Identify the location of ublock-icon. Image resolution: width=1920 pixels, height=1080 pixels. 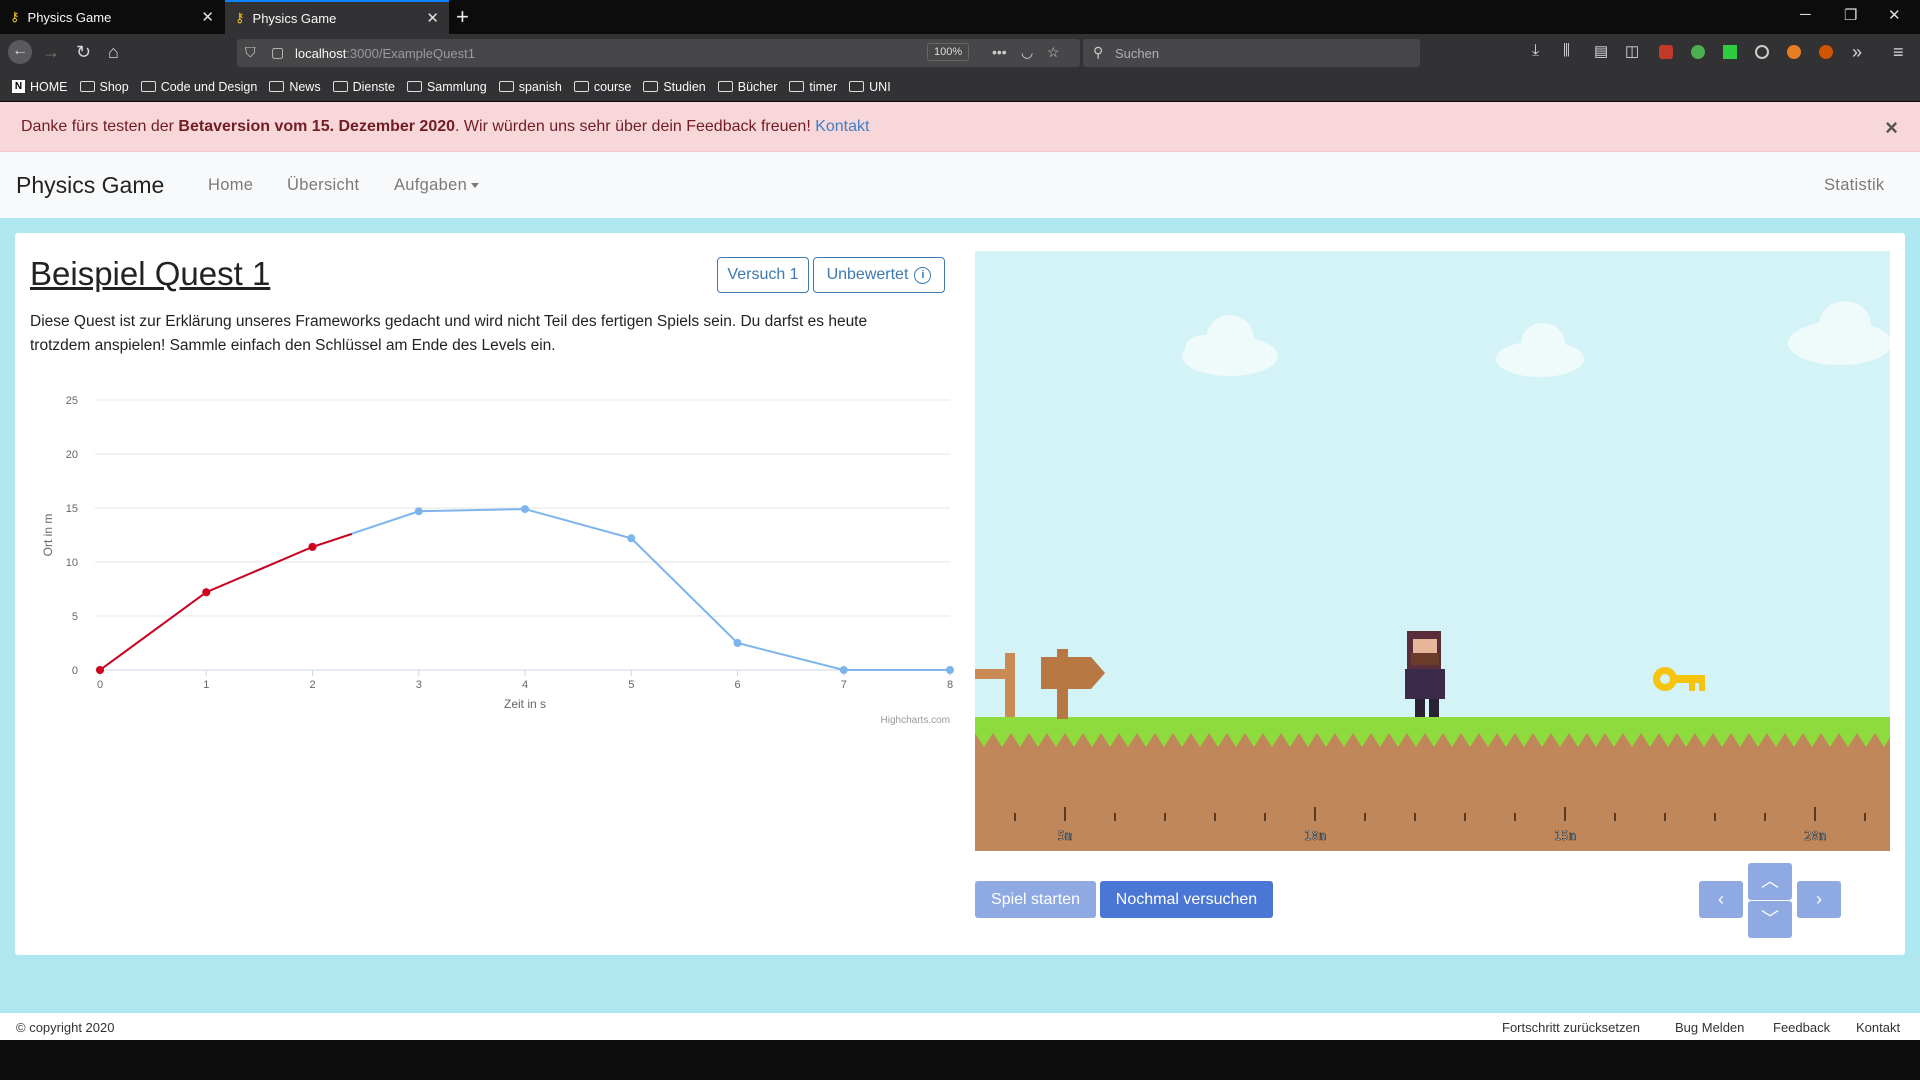
(1666, 52).